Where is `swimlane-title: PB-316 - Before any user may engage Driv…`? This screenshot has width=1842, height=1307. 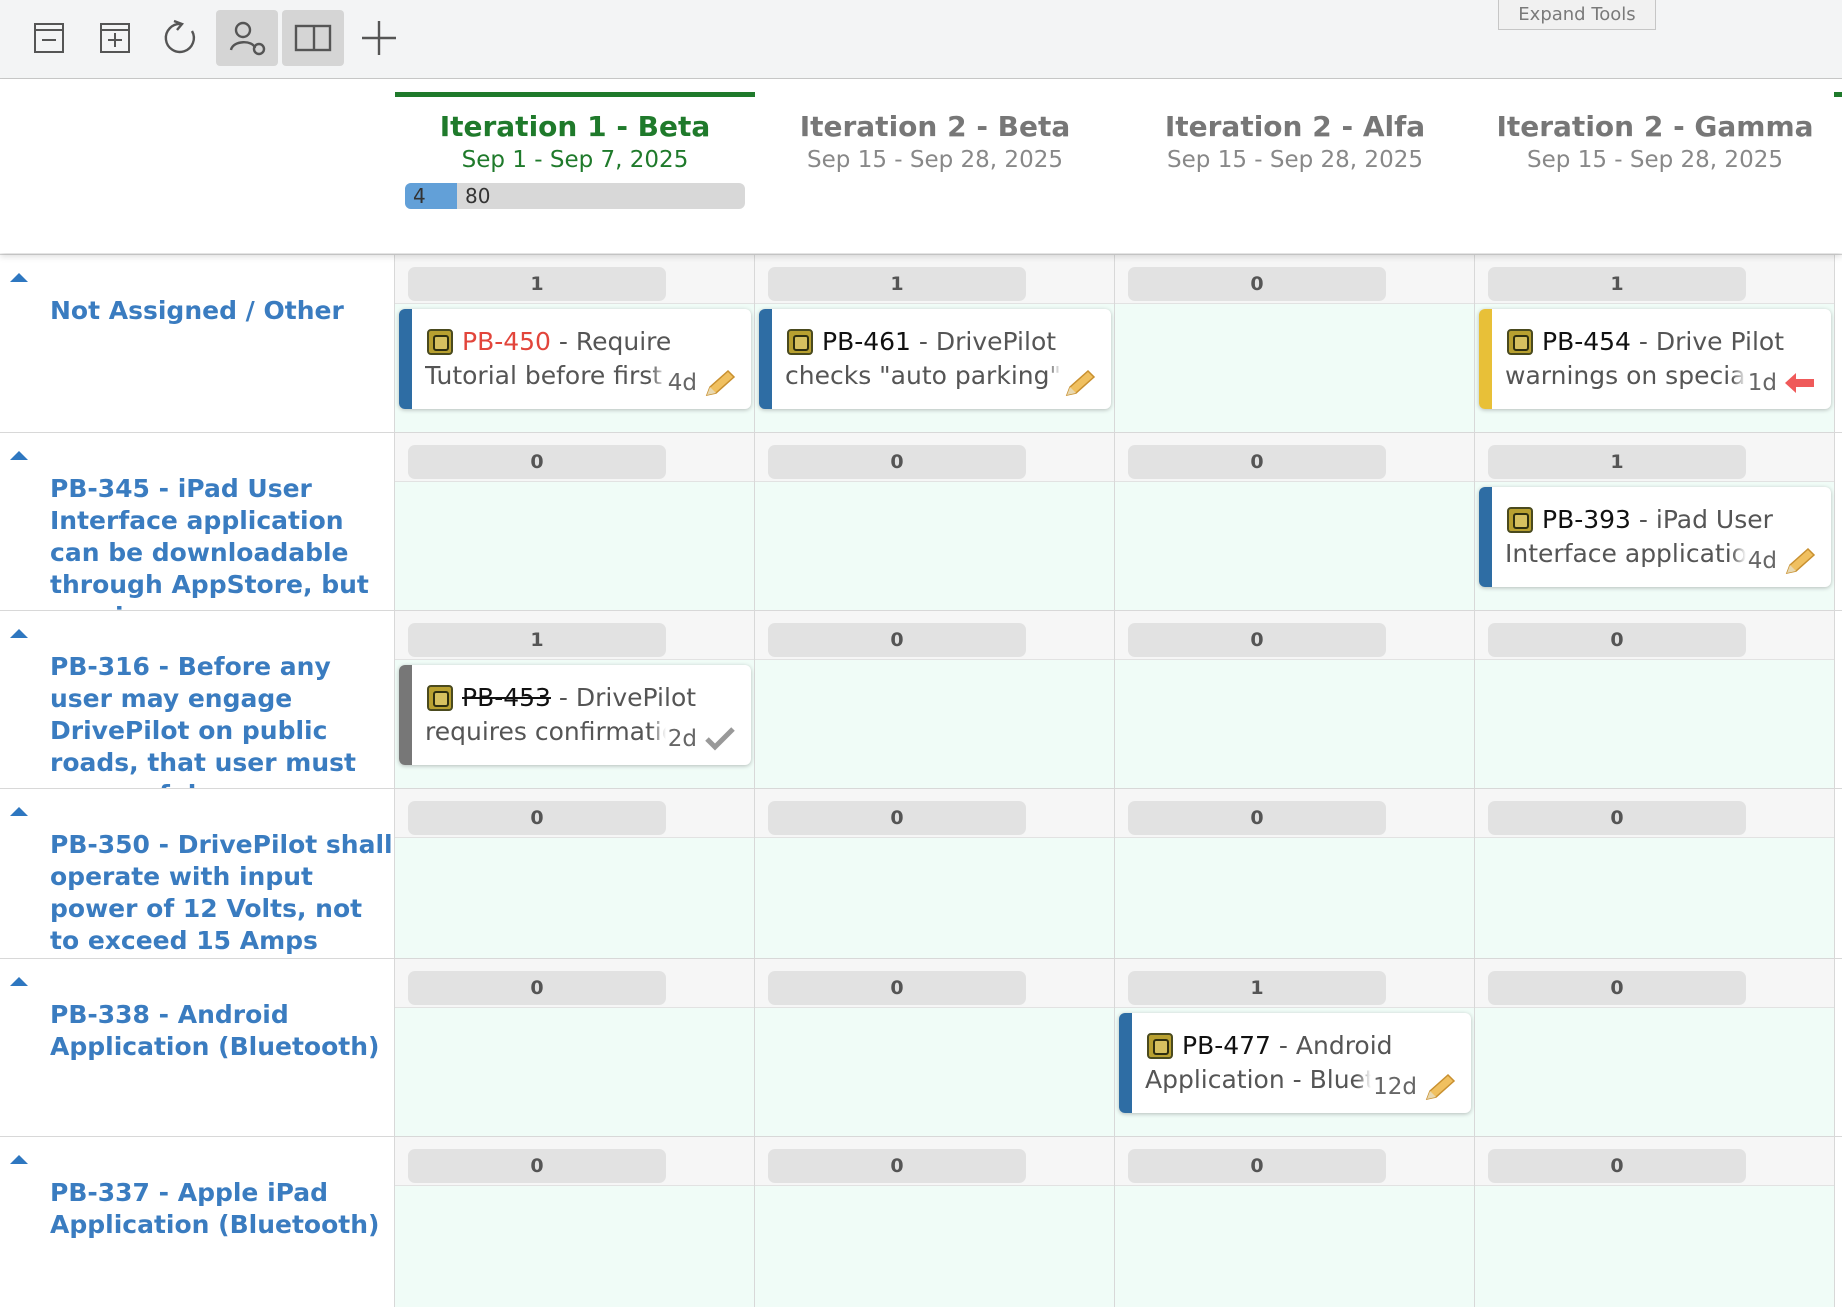 swimlane-title: PB-316 - Before any user may engage Driv… is located at coordinates (222, 731).